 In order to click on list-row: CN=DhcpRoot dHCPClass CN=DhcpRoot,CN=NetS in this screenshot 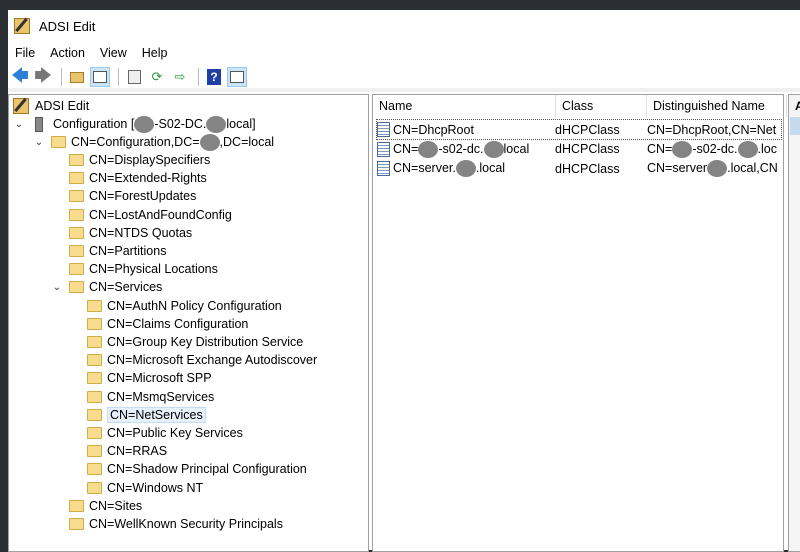, I will do `click(579, 129)`.